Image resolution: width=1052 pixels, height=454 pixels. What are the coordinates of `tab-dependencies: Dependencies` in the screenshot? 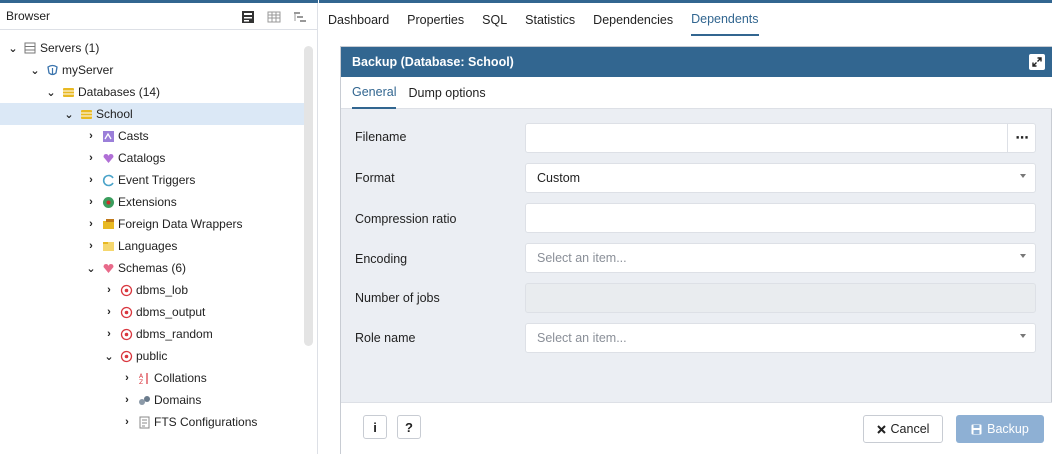 It's located at (633, 19).